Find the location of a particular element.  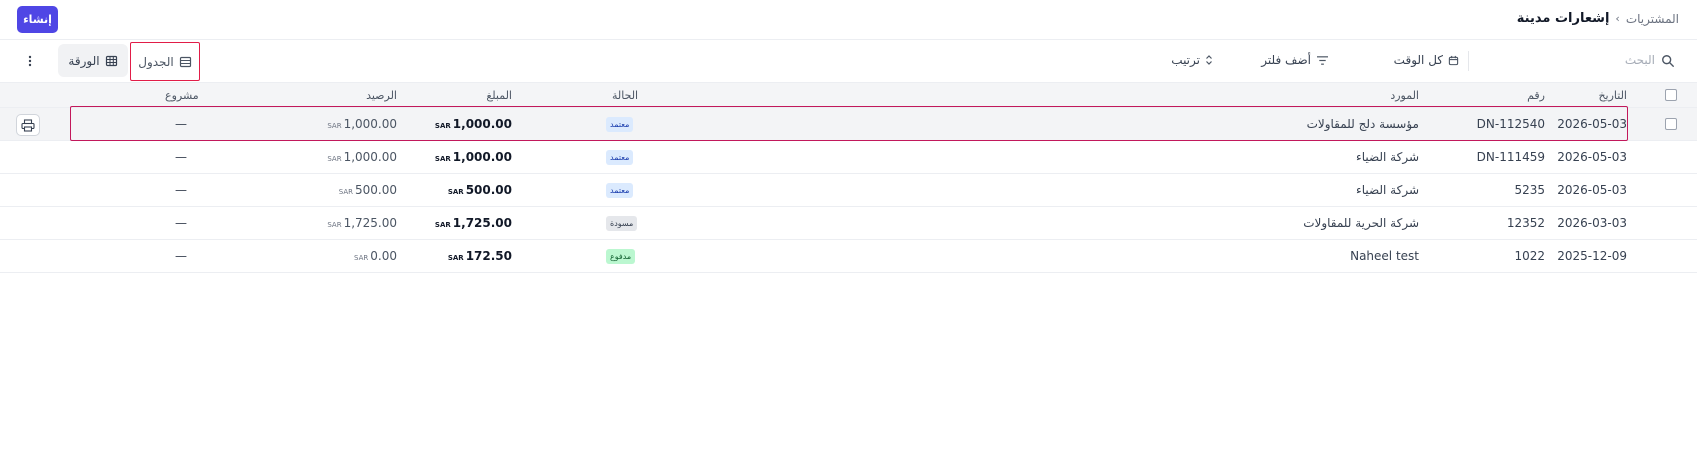

breadcrumb: المشتريات › إشعارات مدينة is located at coordinates (1598, 18).